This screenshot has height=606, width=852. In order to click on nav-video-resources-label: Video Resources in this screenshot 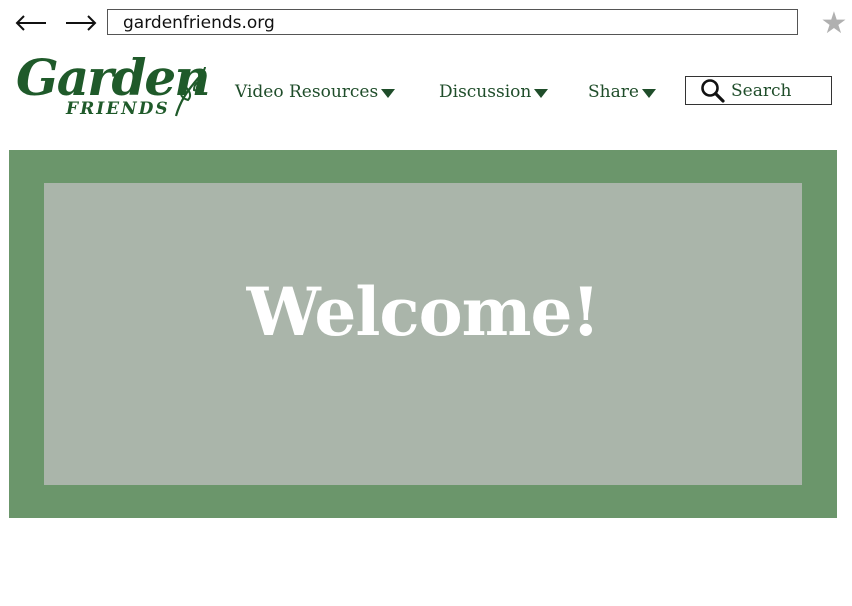, I will do `click(307, 92)`.